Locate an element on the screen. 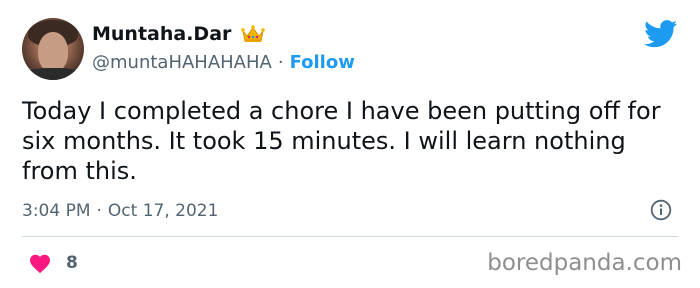  tweet-time: 3:04 PM is located at coordinates (56, 211).